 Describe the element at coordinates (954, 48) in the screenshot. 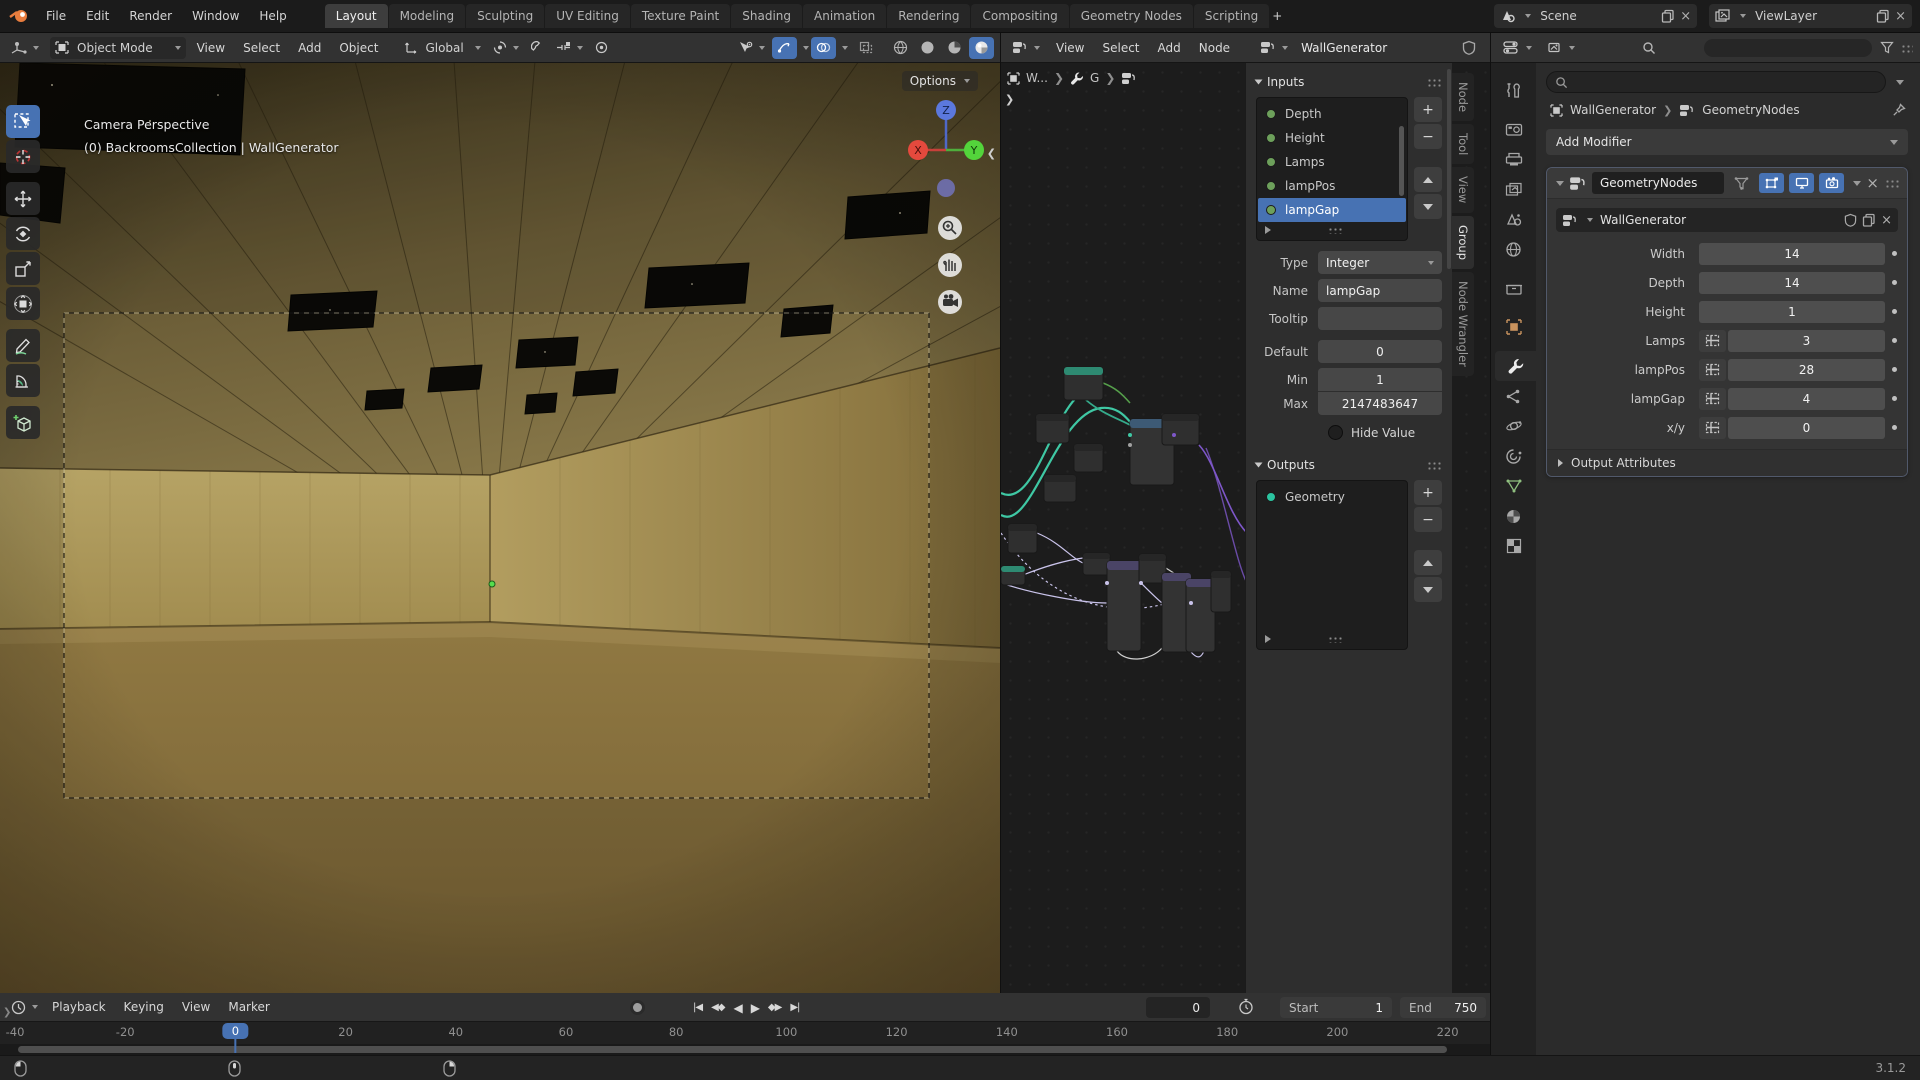

I see `shading-material` at that location.